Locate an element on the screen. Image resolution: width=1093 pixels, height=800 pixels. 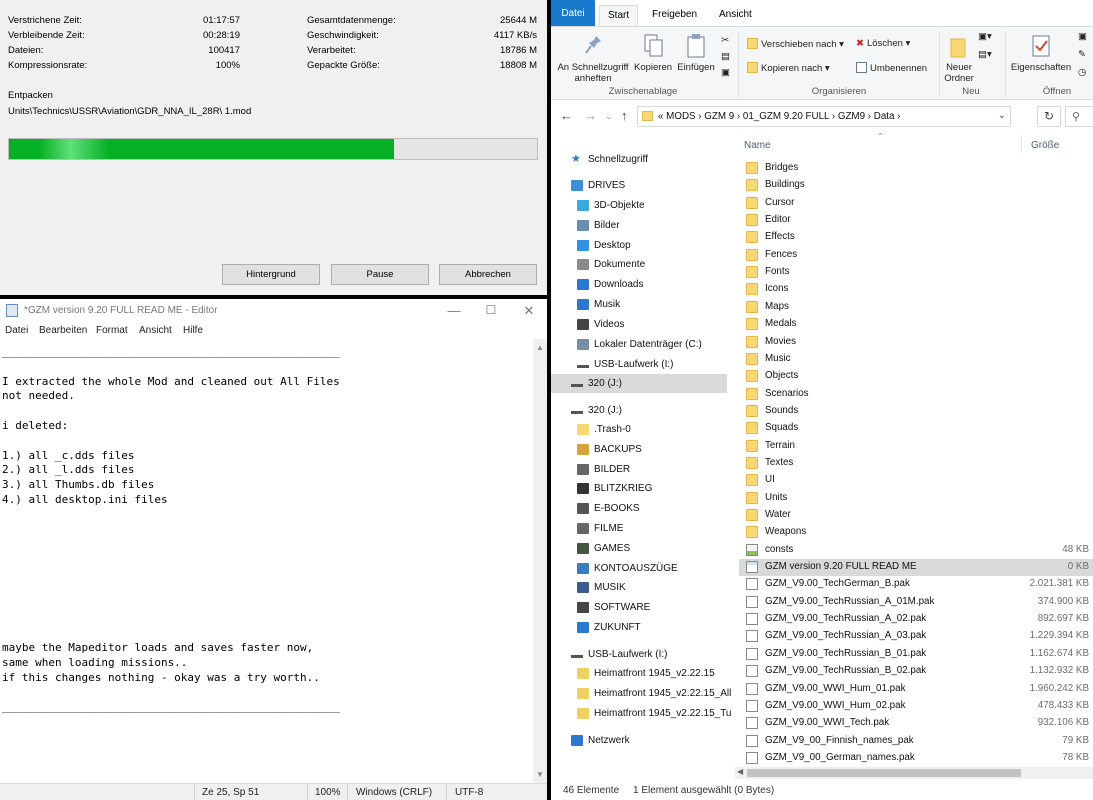
forward-icon: → is located at coordinates (590, 115).